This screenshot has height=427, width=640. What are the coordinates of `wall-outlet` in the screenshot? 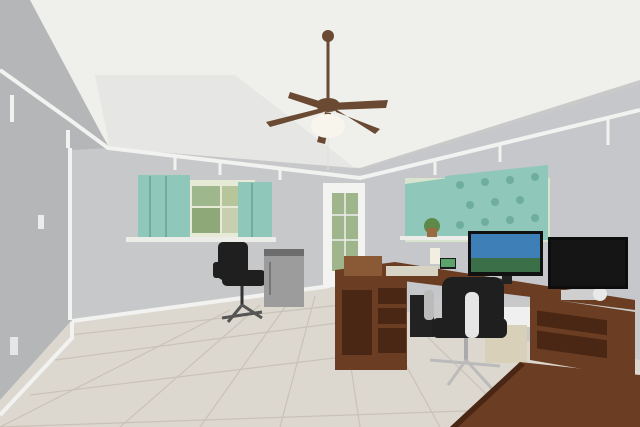 It's located at (14, 346).